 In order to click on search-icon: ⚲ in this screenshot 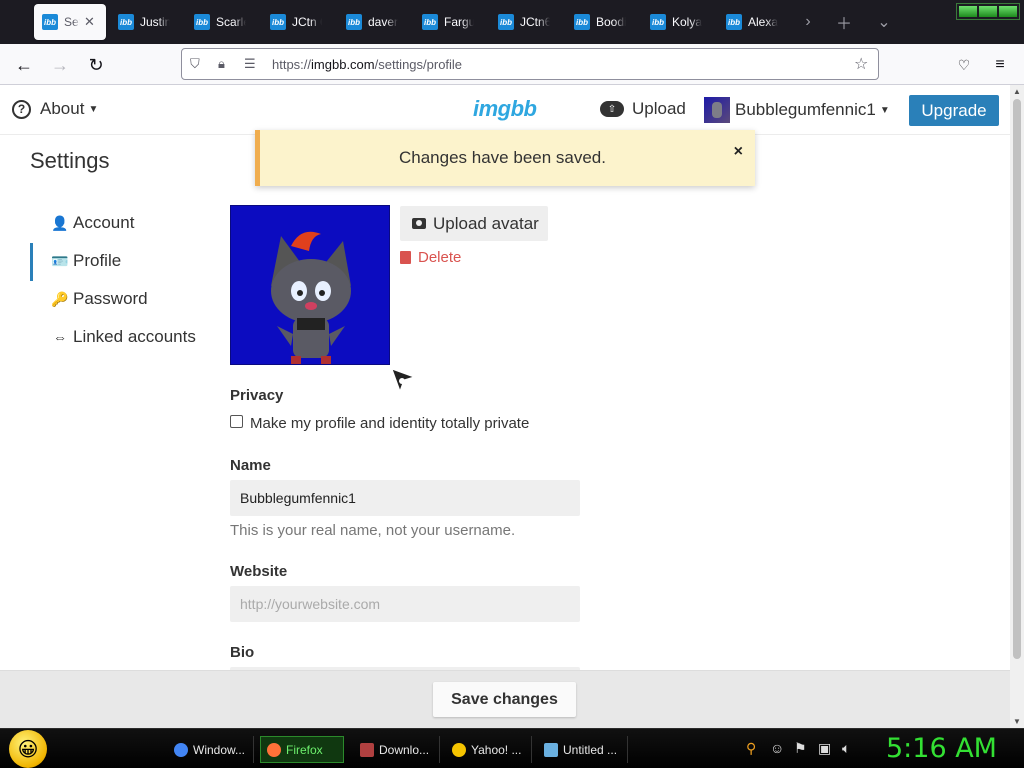, I will do `click(751, 748)`.